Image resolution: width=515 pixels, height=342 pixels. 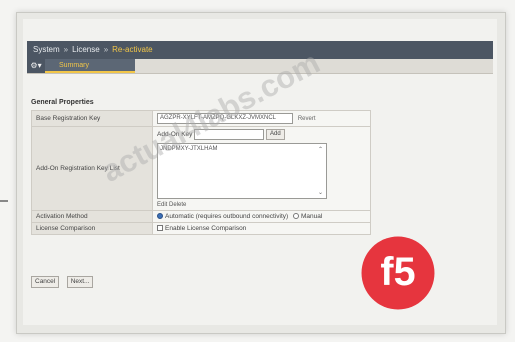 What do you see at coordinates (92, 216) in the screenshot?
I see `activation-method-label: Activation Method` at bounding box center [92, 216].